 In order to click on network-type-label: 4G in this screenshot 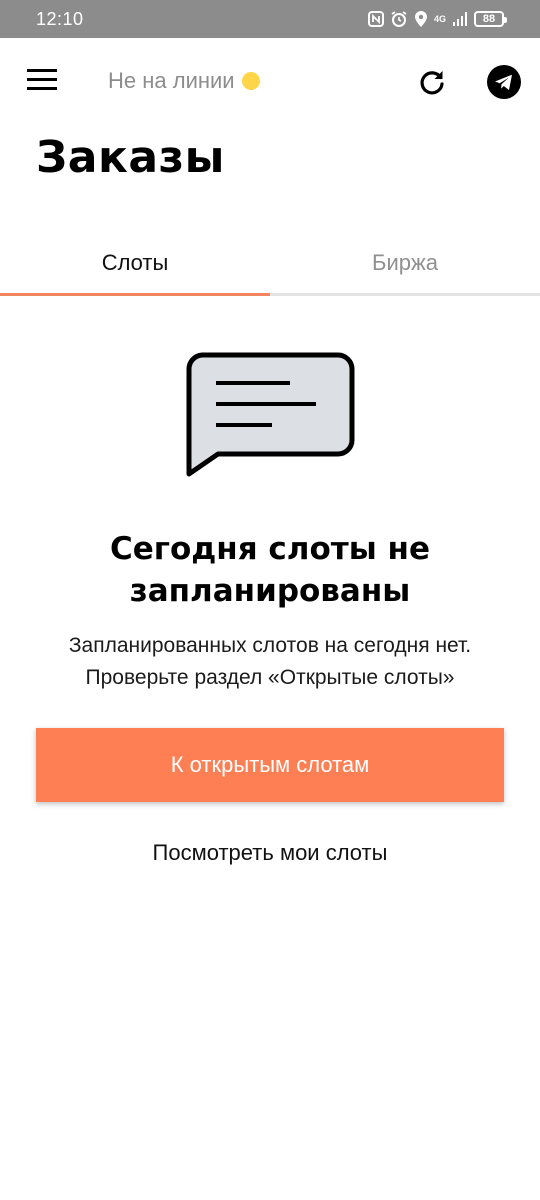, I will do `click(440, 18)`.